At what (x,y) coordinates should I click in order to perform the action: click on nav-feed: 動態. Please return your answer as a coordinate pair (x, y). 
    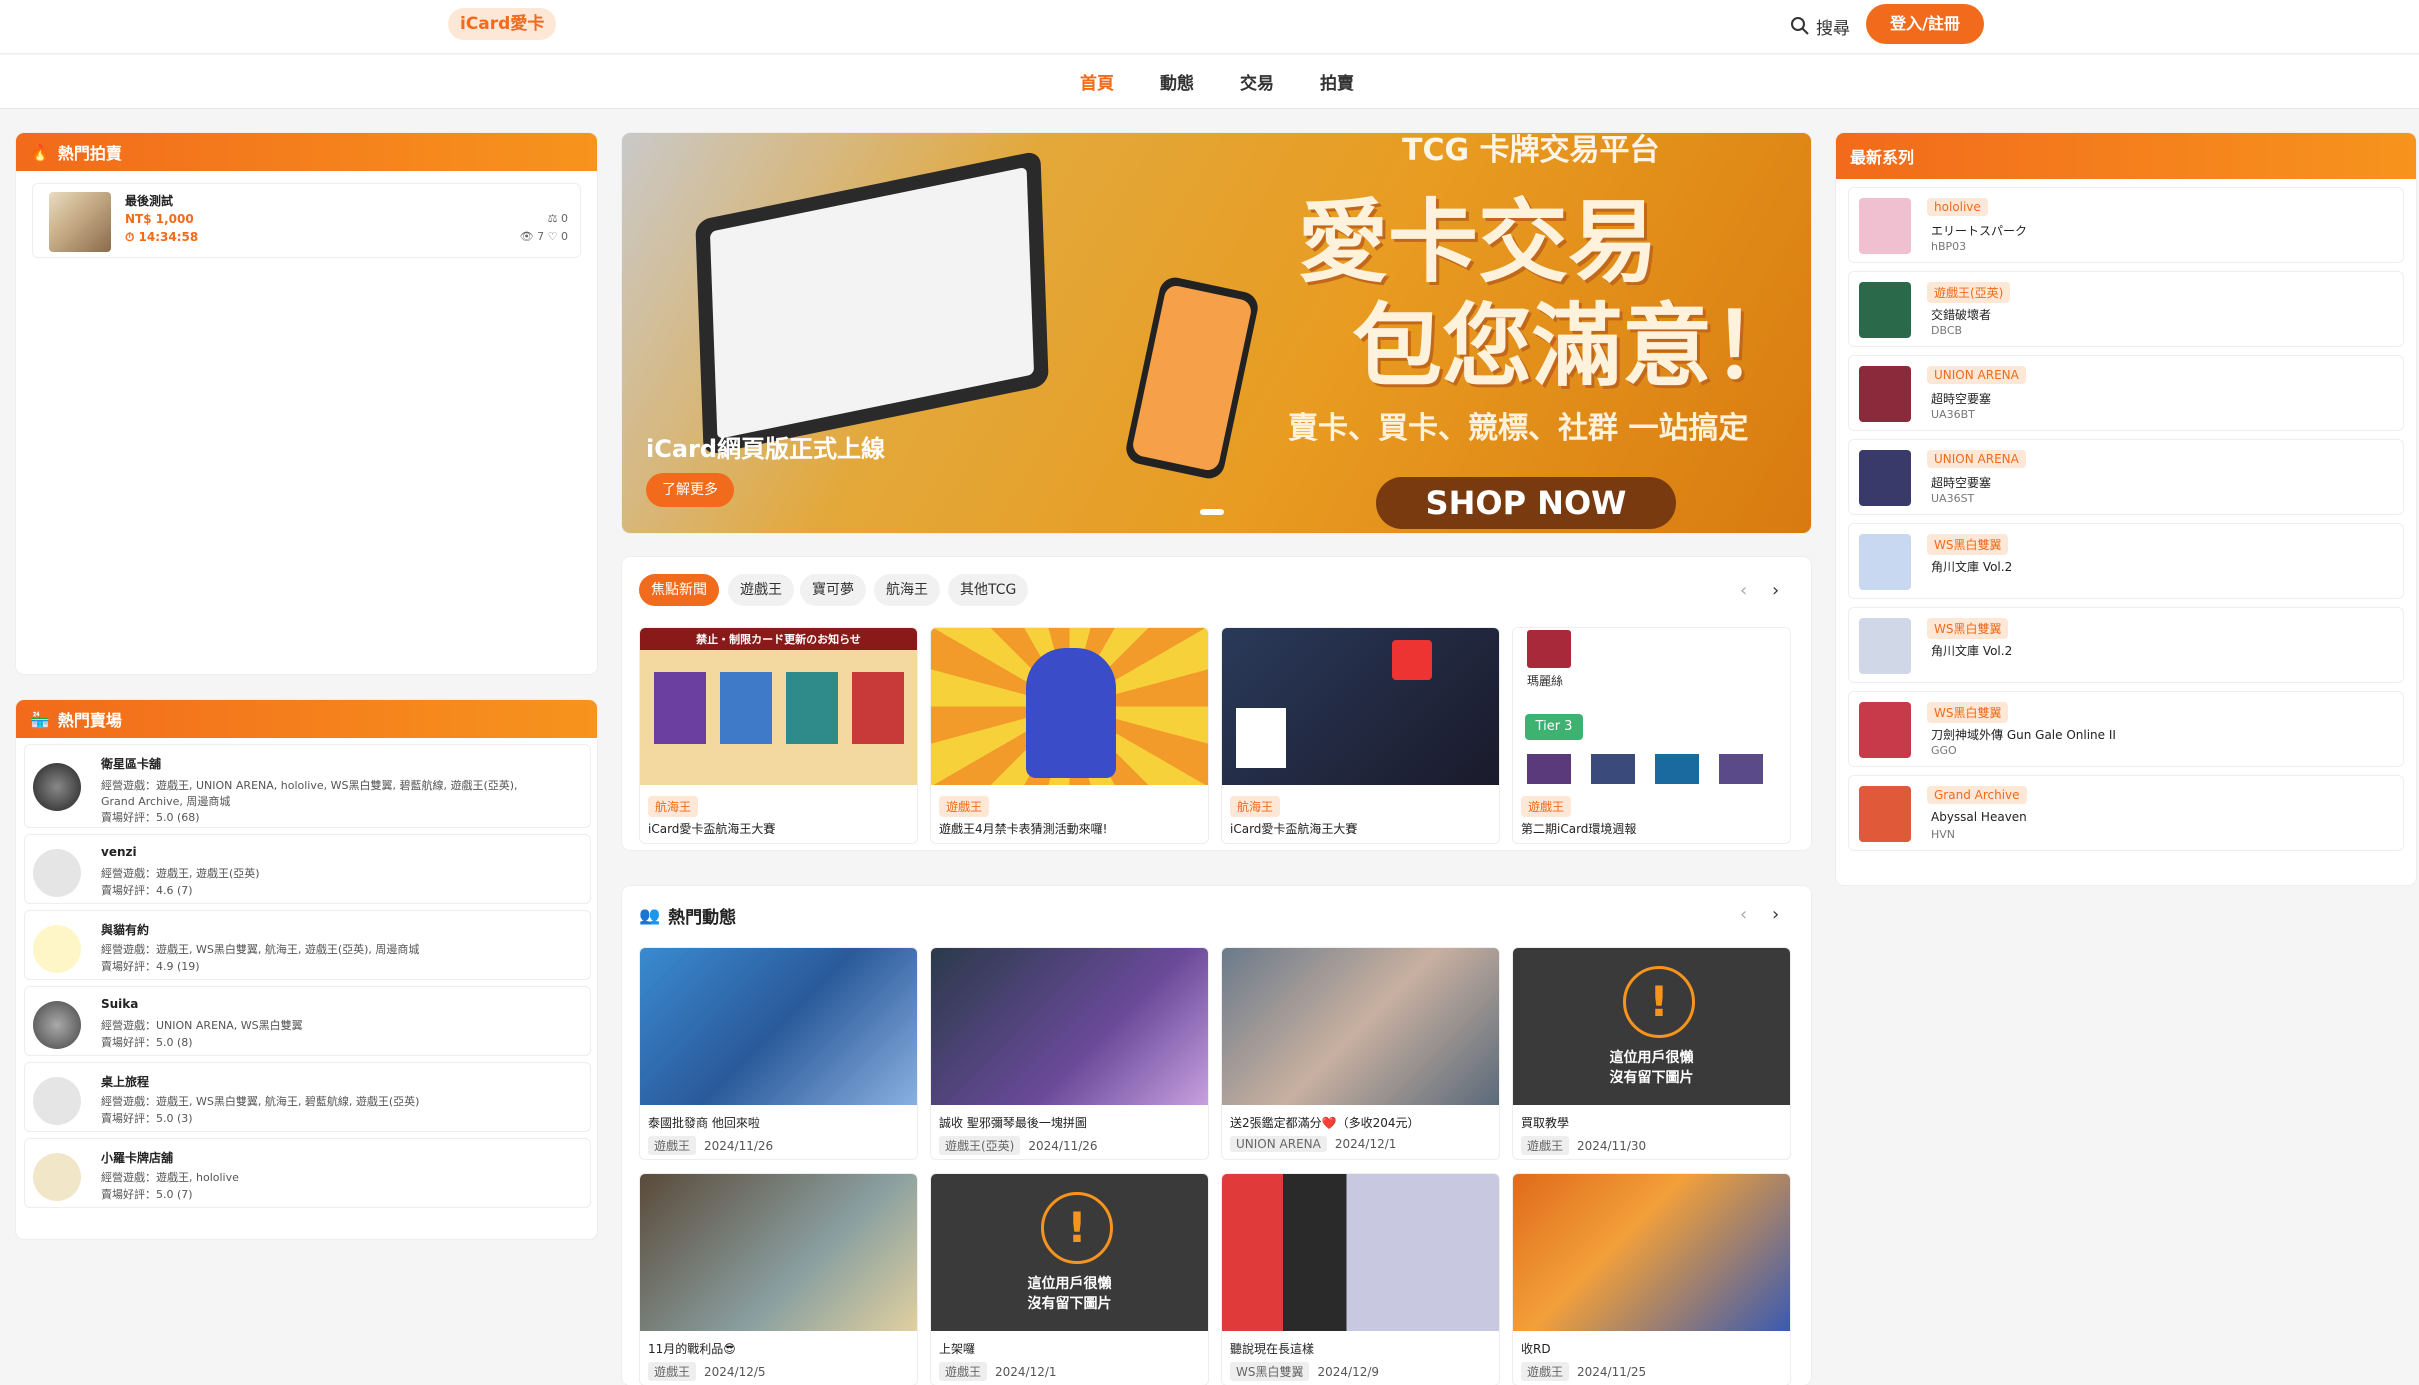
    Looking at the image, I should click on (1177, 81).